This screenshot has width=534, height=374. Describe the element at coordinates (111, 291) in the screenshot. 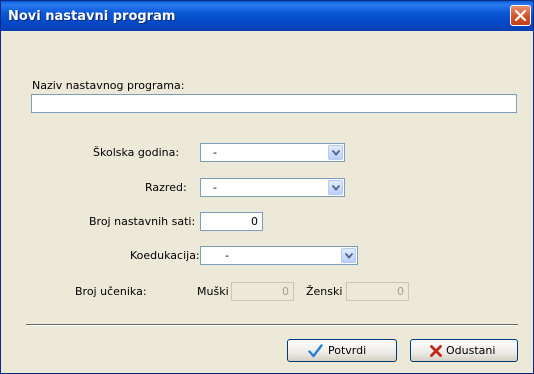

I see `students-label: Broj učenika:` at that location.